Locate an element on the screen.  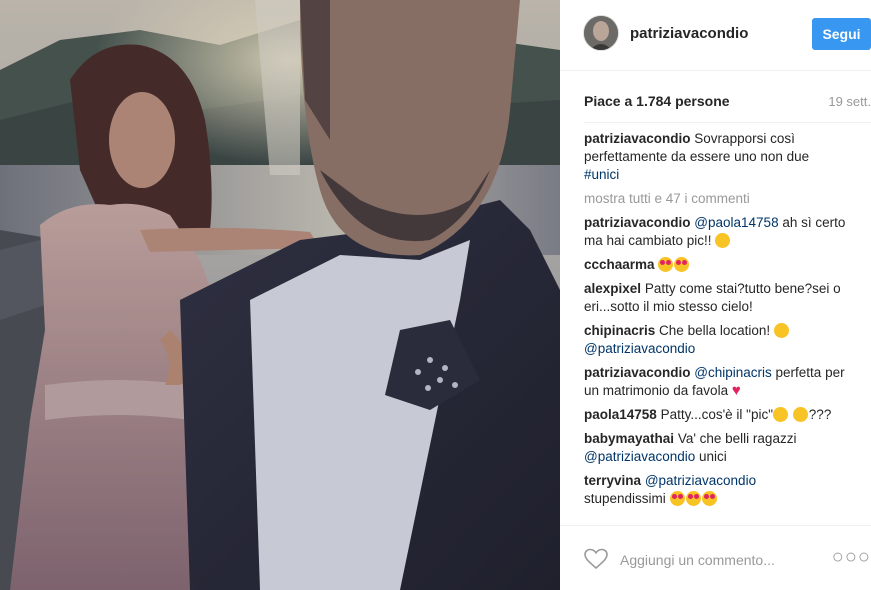
add-comment-input is located at coordinates (720, 560).